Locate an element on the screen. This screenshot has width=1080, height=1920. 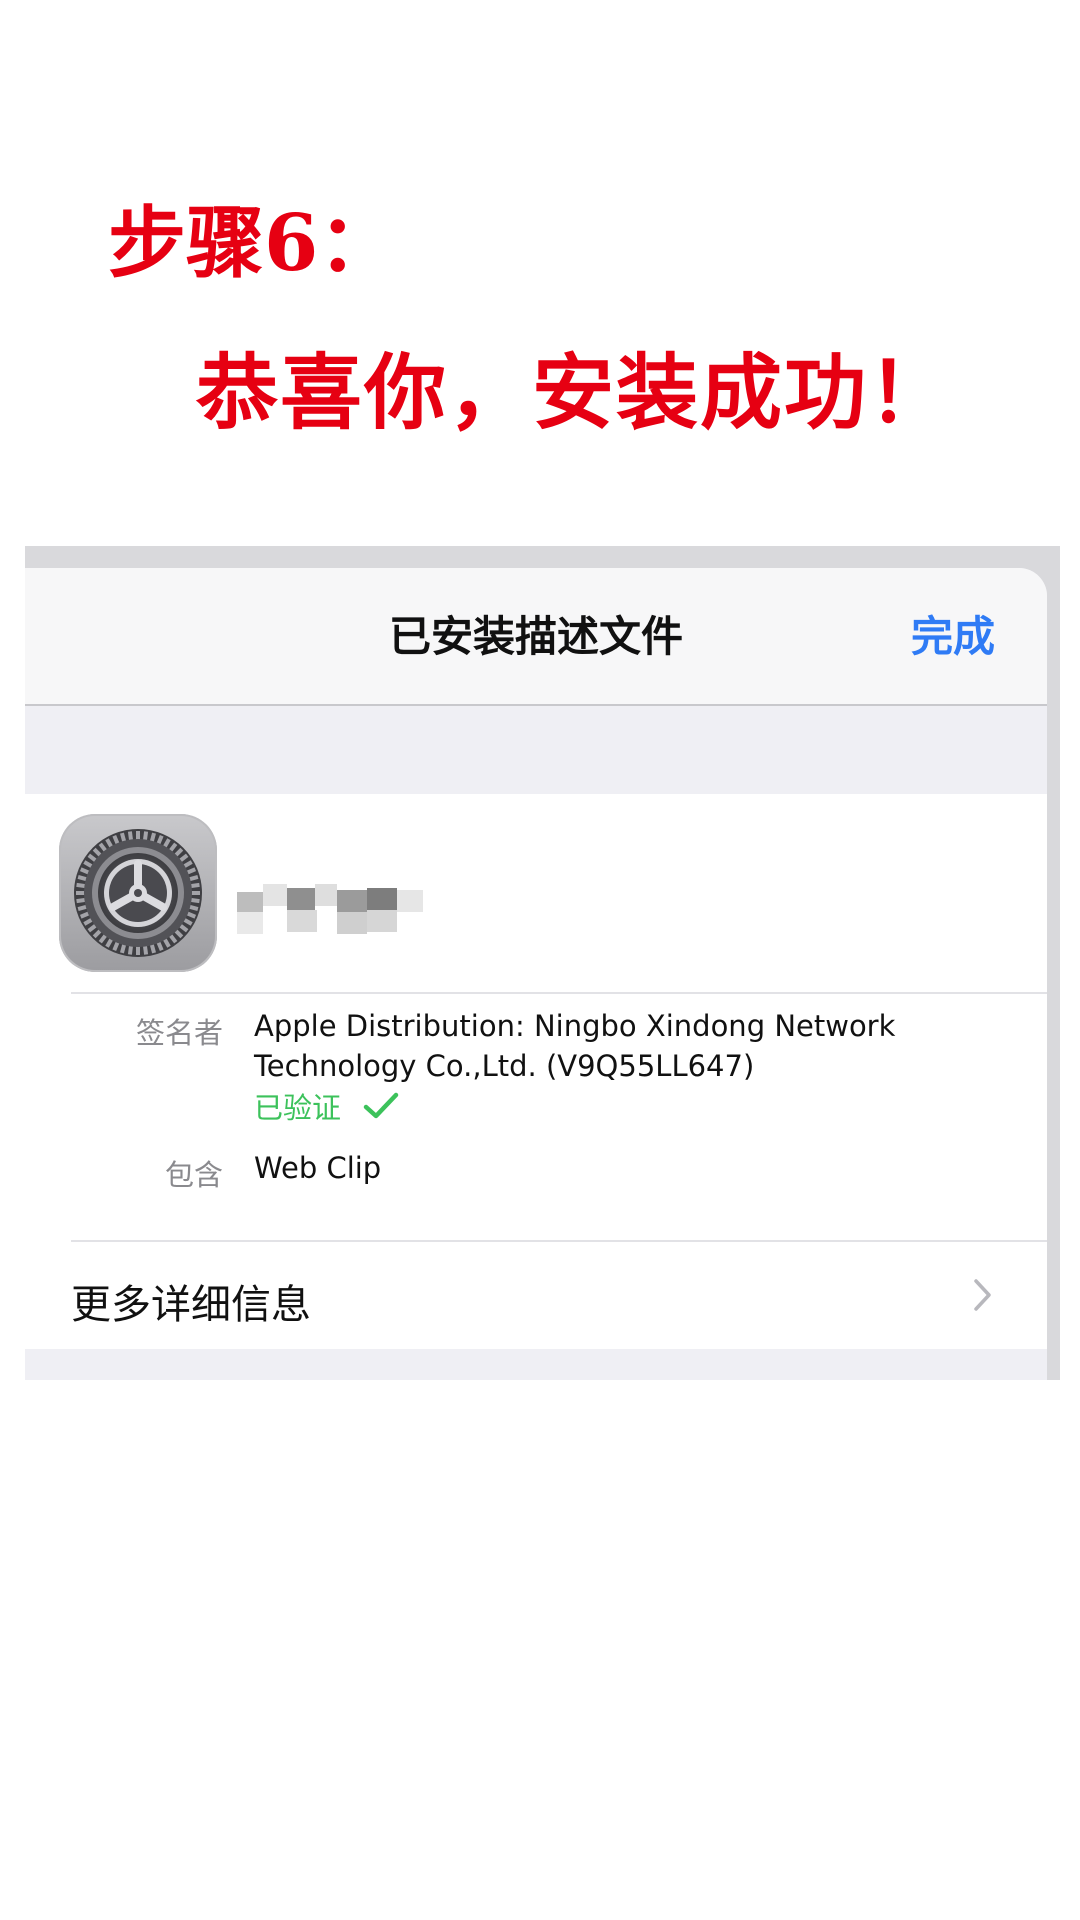
verified-label: 已验证 is located at coordinates (298, 1108).